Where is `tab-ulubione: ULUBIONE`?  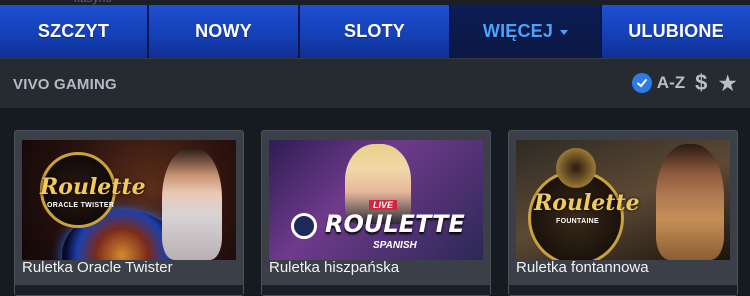
tab-ulubione: ULUBIONE is located at coordinates (676, 31).